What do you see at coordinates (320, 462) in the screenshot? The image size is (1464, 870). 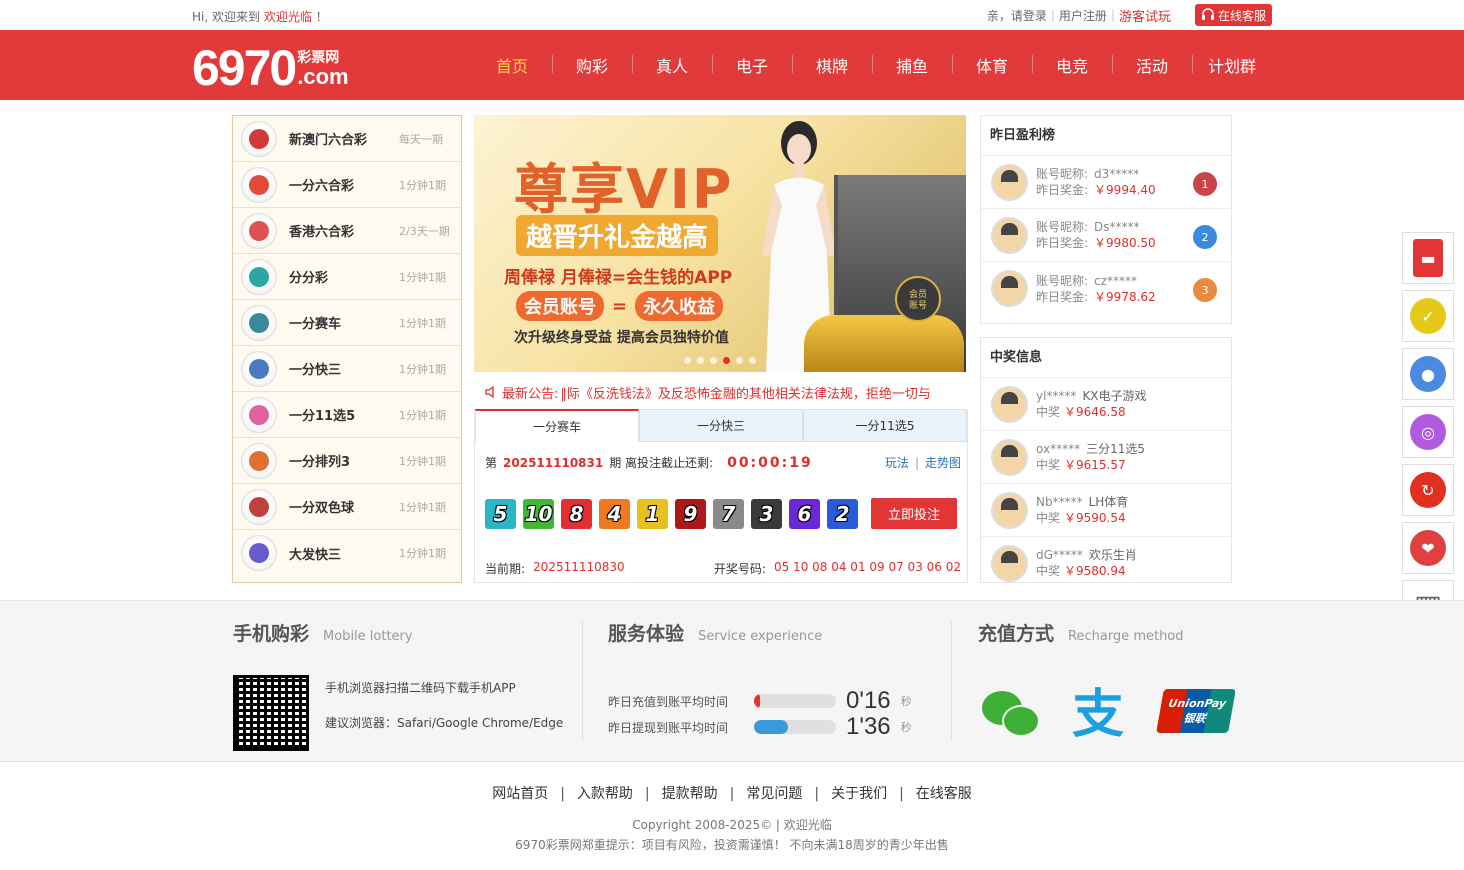 I see `lottery-name: 一分排列3` at bounding box center [320, 462].